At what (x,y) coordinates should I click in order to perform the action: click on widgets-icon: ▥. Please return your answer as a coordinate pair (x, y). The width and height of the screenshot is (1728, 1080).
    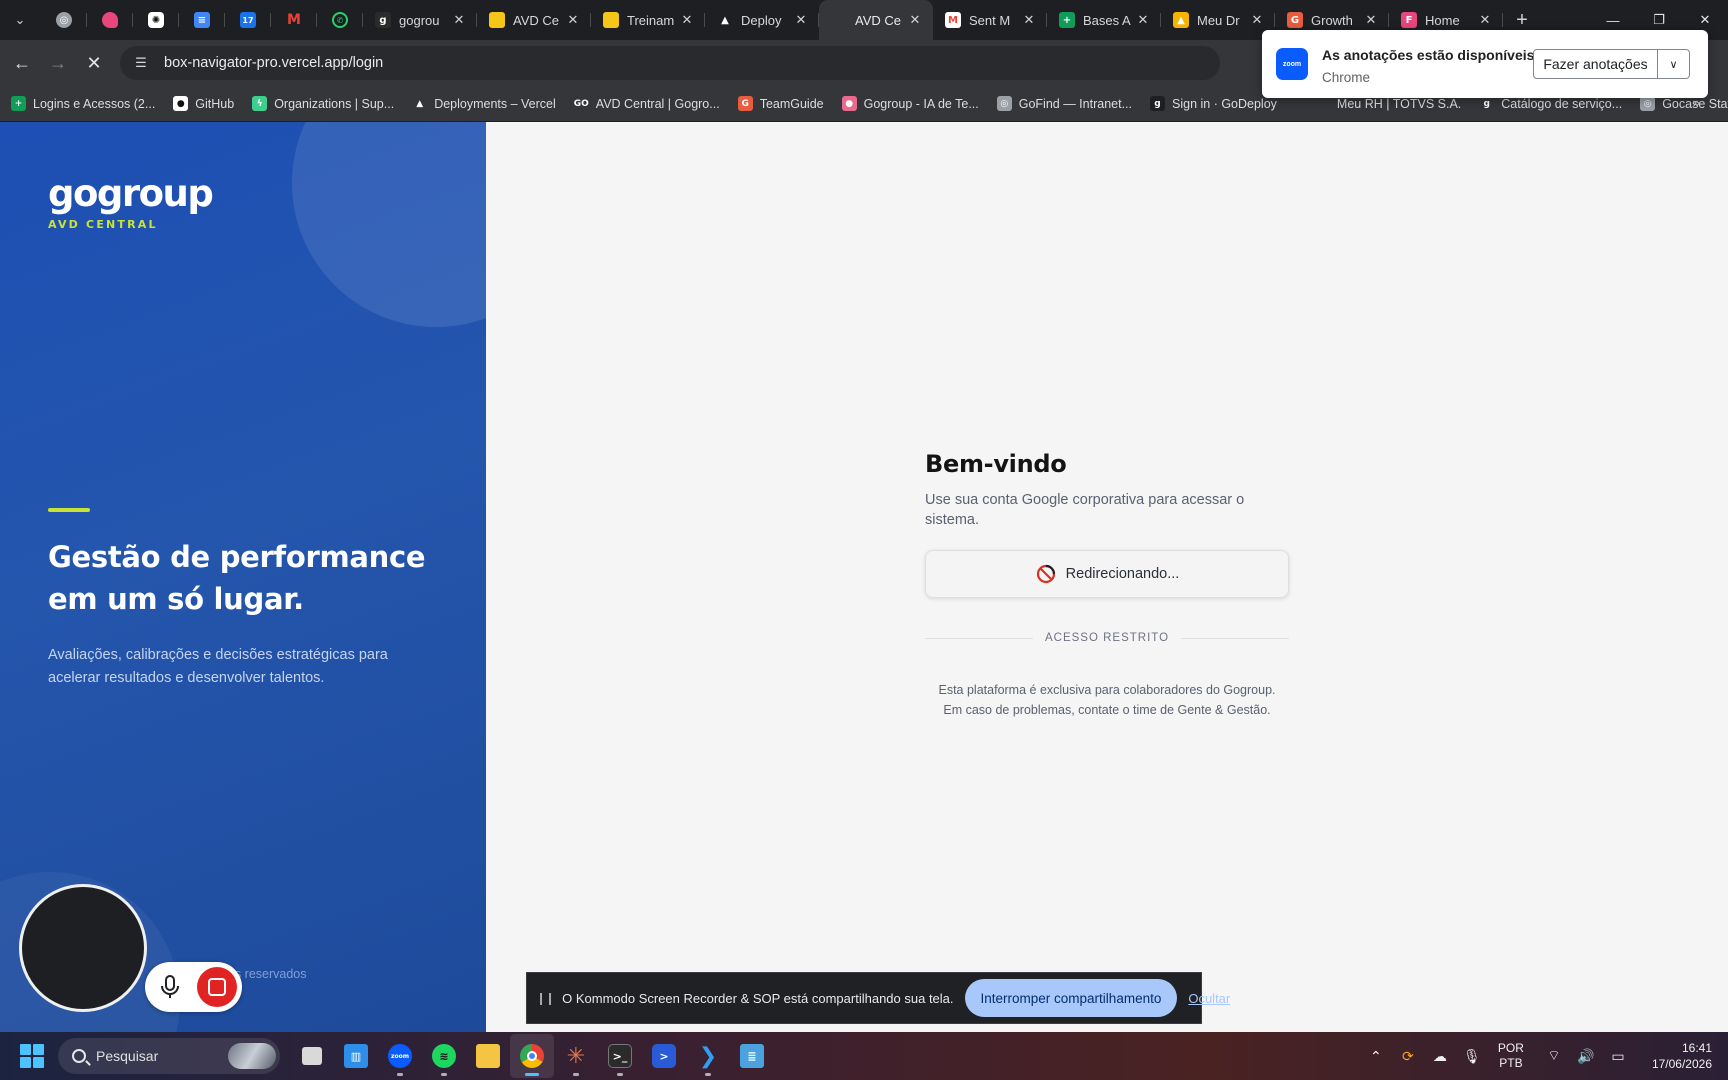
    Looking at the image, I should click on (356, 1056).